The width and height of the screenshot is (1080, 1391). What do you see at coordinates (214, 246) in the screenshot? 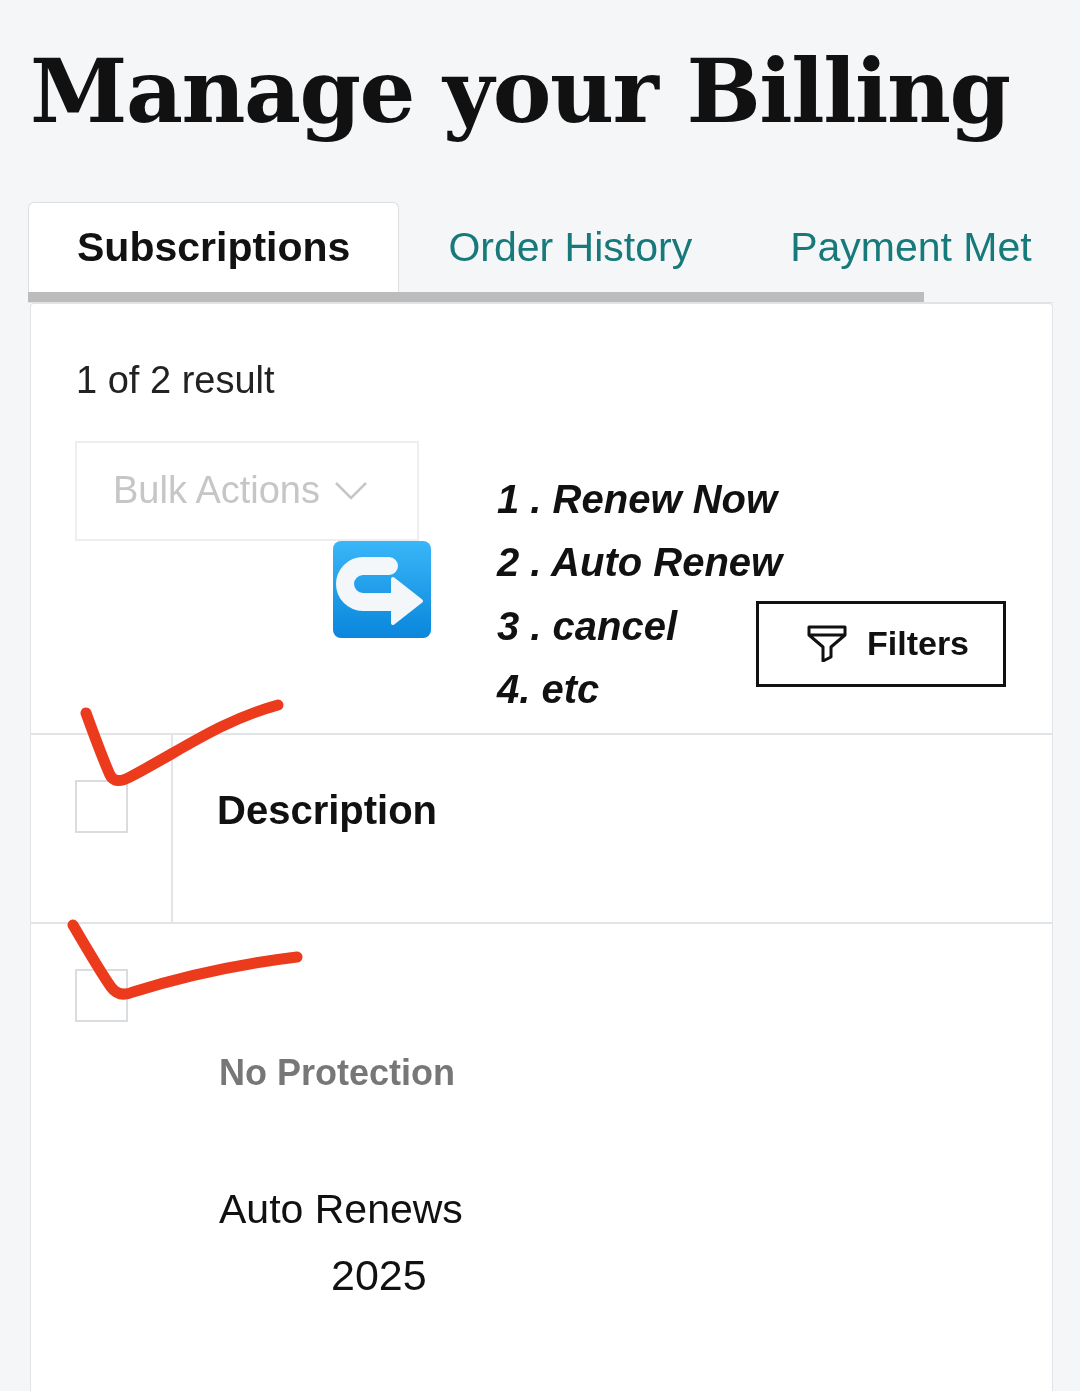
I see `tab: Subscriptions` at bounding box center [214, 246].